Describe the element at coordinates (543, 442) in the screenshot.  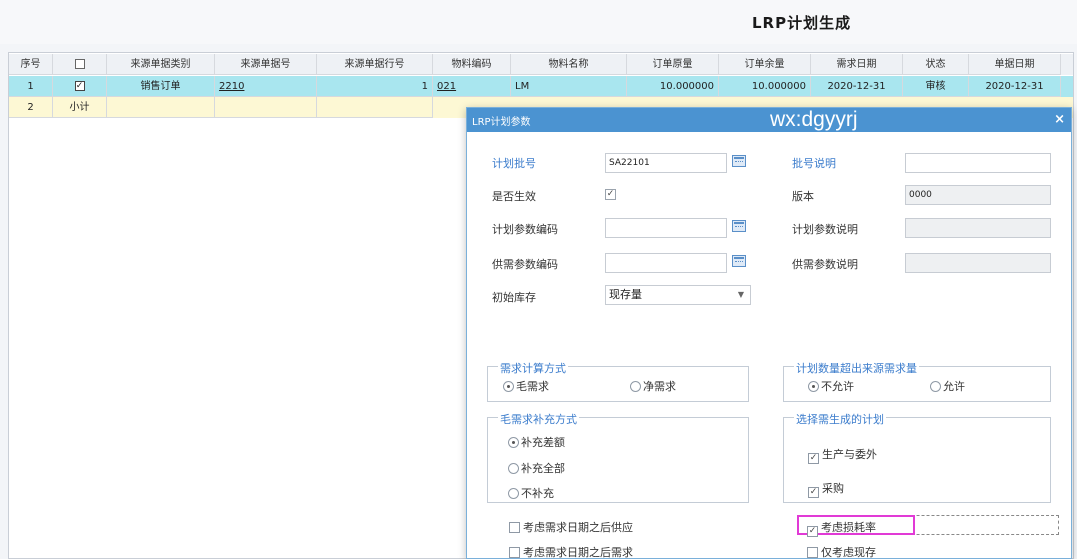
I see `radio-supplement-diff-label: 补充差额` at that location.